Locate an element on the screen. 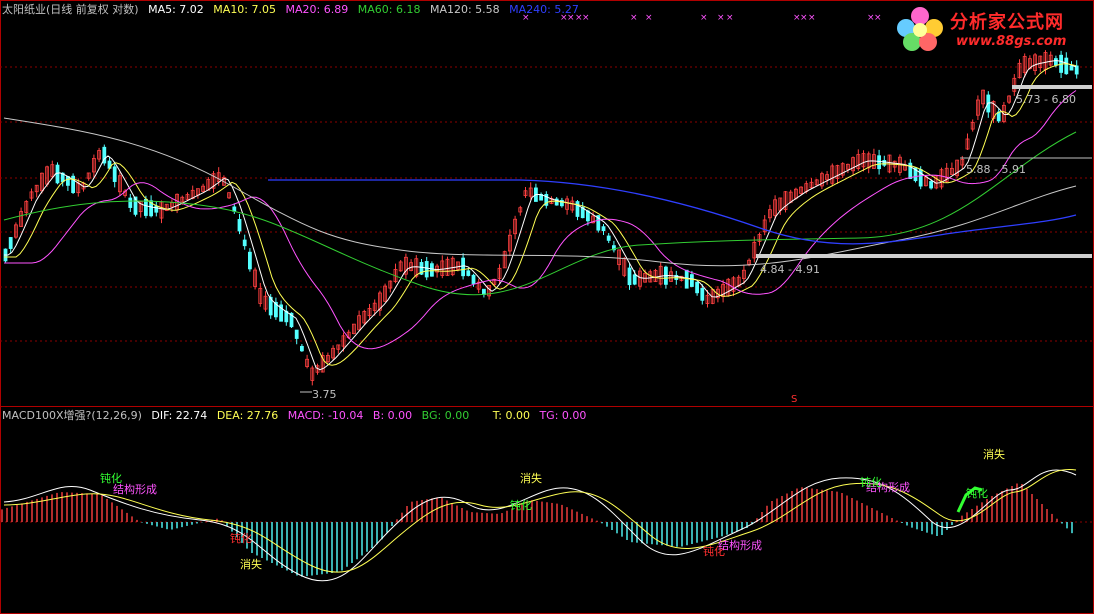 Image resolution: width=1094 pixels, height=614 pixels. macd-label-structure-2: 结构形成 is located at coordinates (740, 545).